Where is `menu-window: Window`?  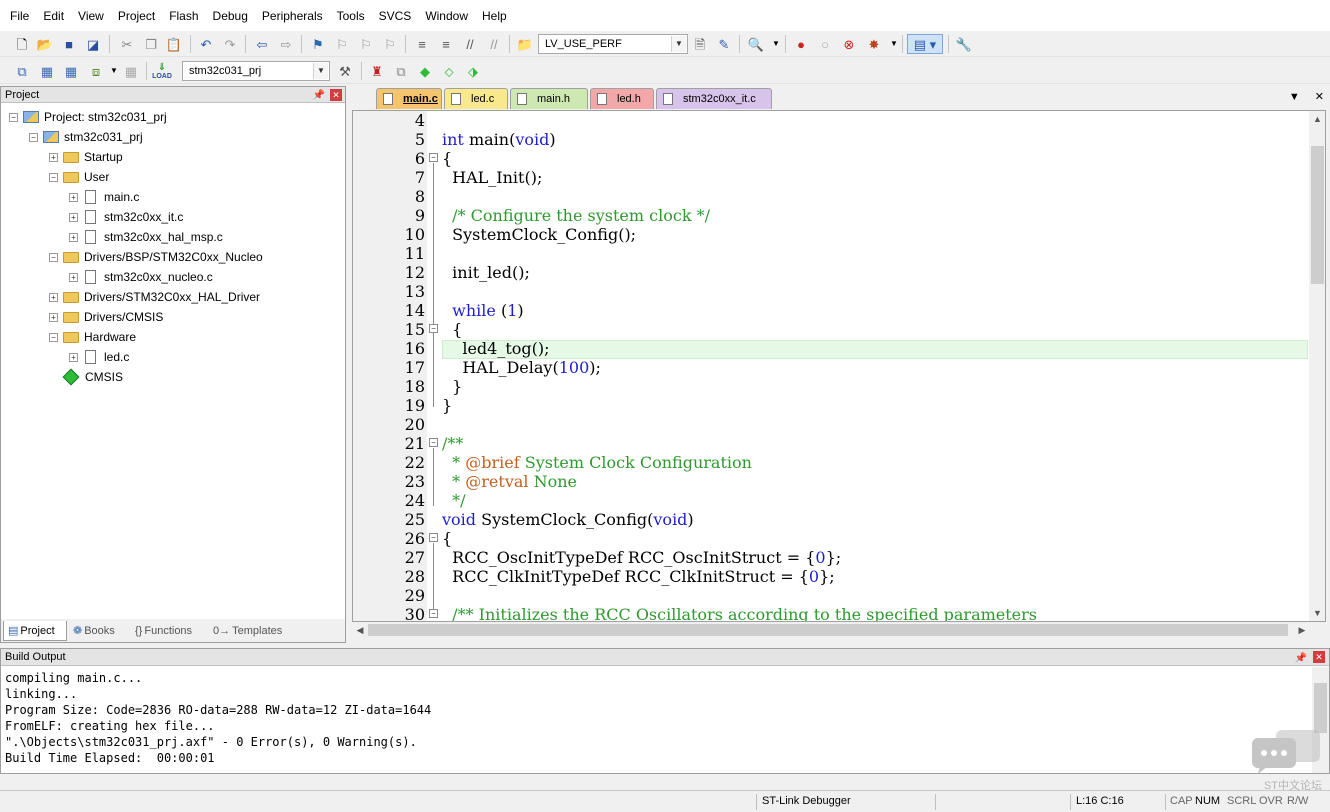 menu-window: Window is located at coordinates (446, 16).